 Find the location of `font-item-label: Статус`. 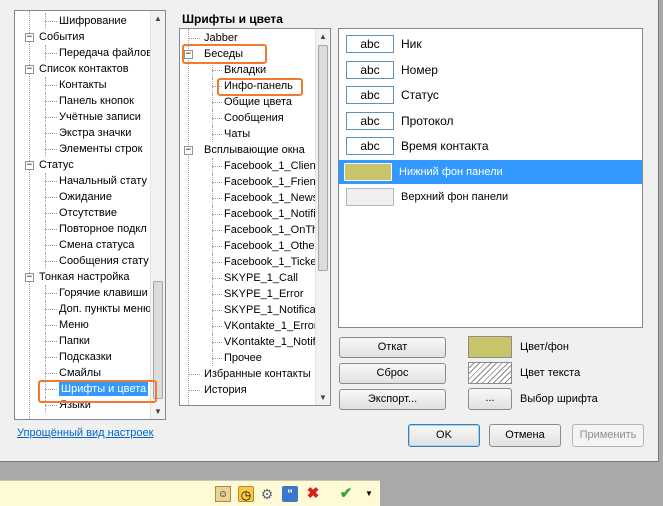

font-item-label: Статус is located at coordinates (420, 95).